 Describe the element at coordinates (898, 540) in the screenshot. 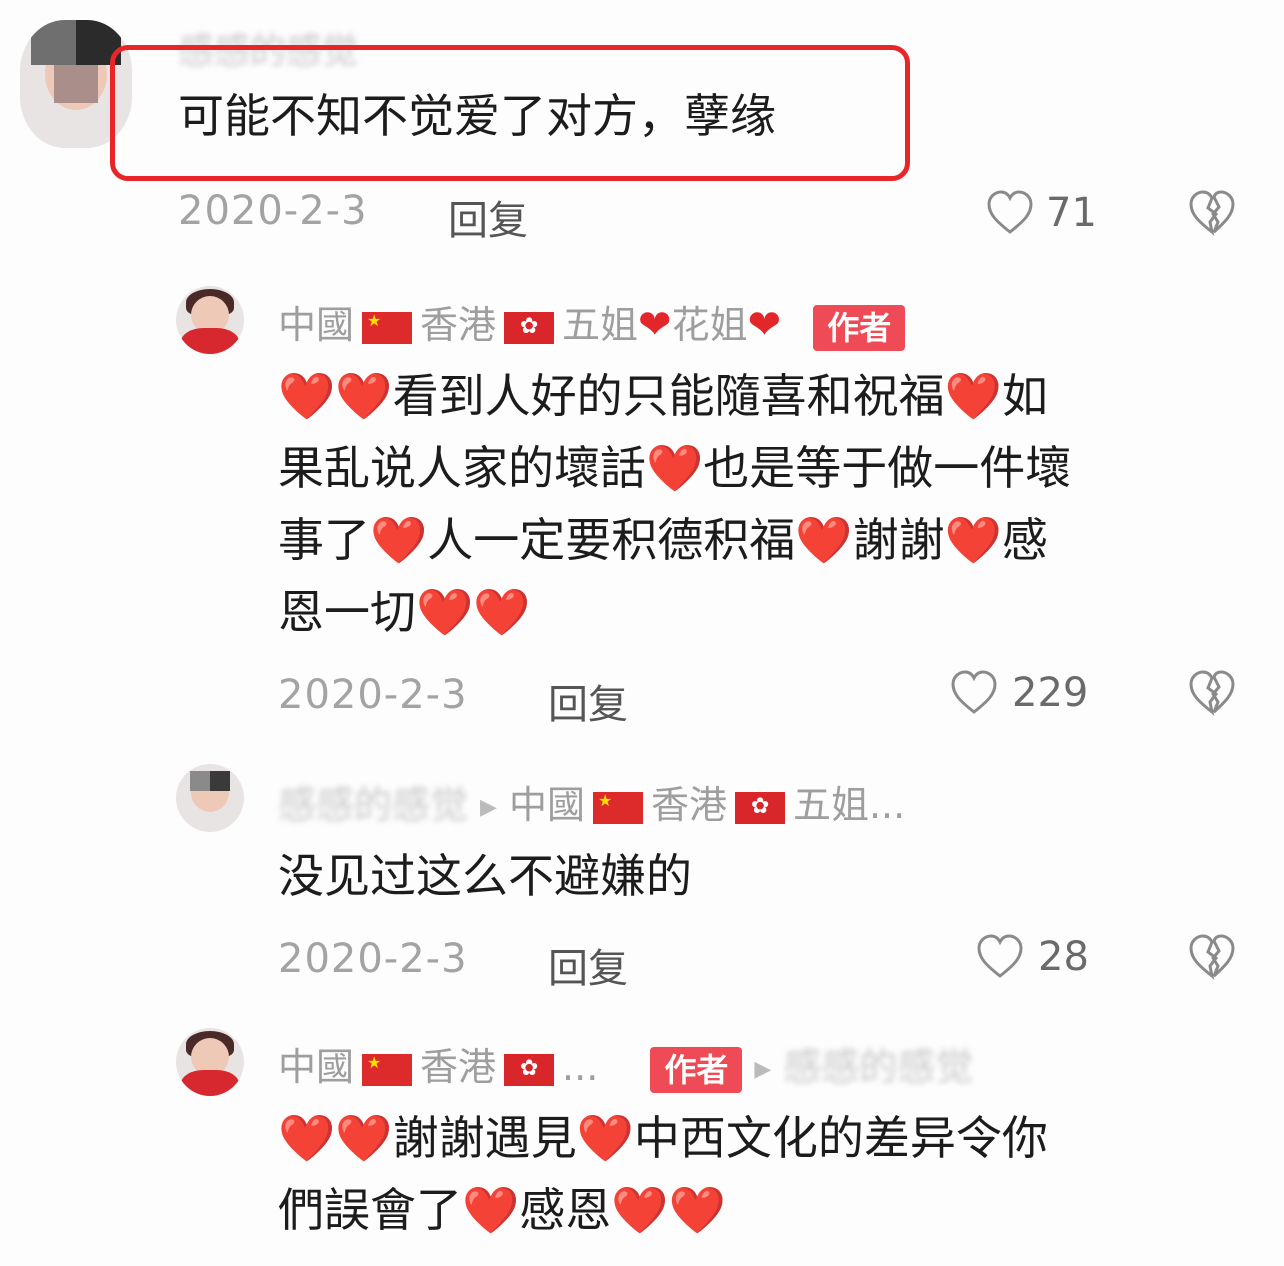

I see `text-fragment: 謝謝` at that location.